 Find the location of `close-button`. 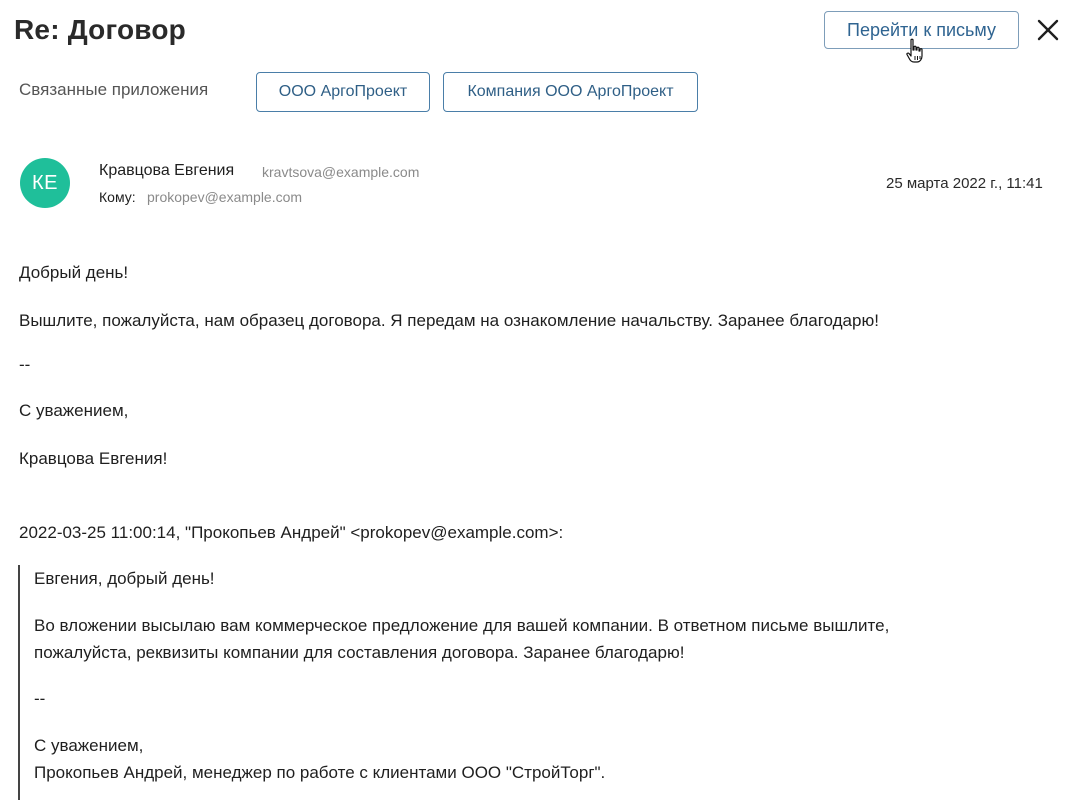

close-button is located at coordinates (1048, 30).